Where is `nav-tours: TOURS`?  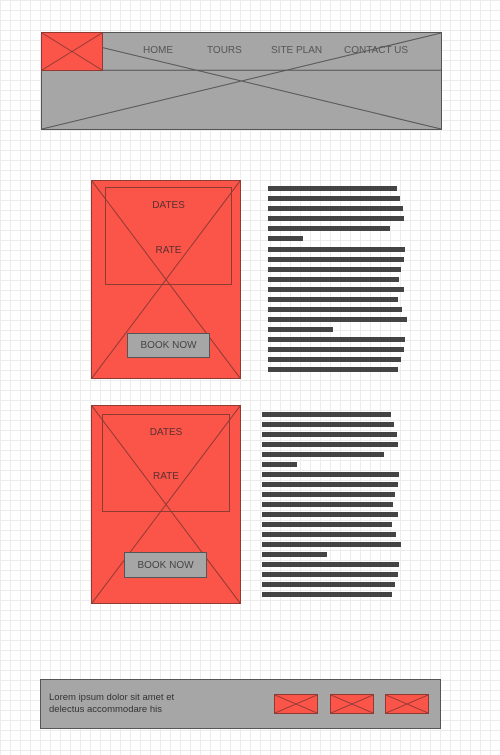
nav-tours: TOURS is located at coordinates (224, 50).